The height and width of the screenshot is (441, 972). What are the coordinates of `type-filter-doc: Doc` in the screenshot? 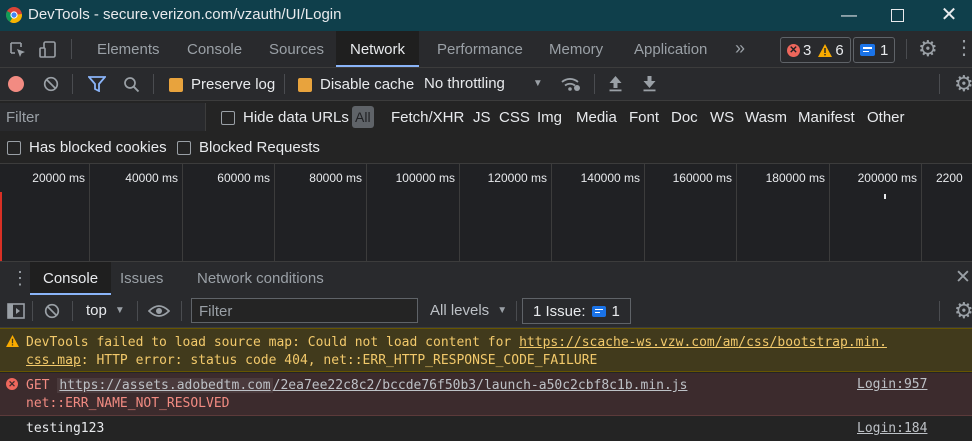 It's located at (684, 117).